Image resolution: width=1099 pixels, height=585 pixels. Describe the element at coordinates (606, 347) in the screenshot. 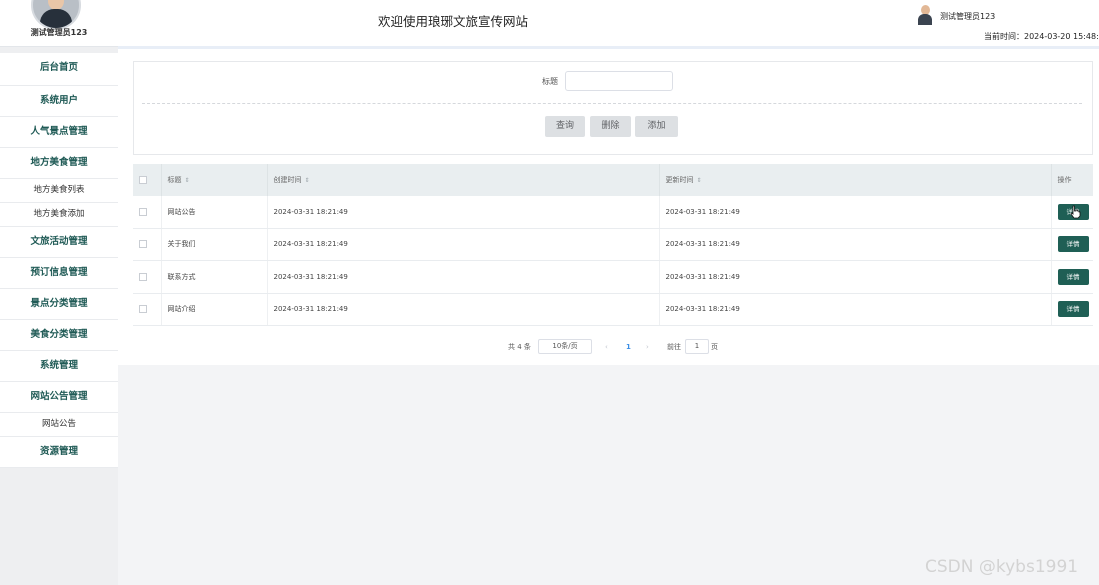

I see `prev-page-icon: ‹` at that location.